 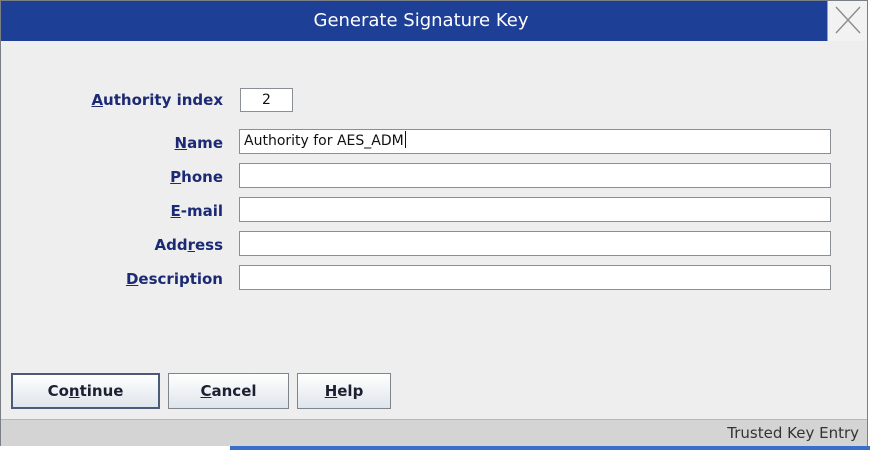 What do you see at coordinates (175, 211) in the screenshot?
I see `mnemonic-e: E` at bounding box center [175, 211].